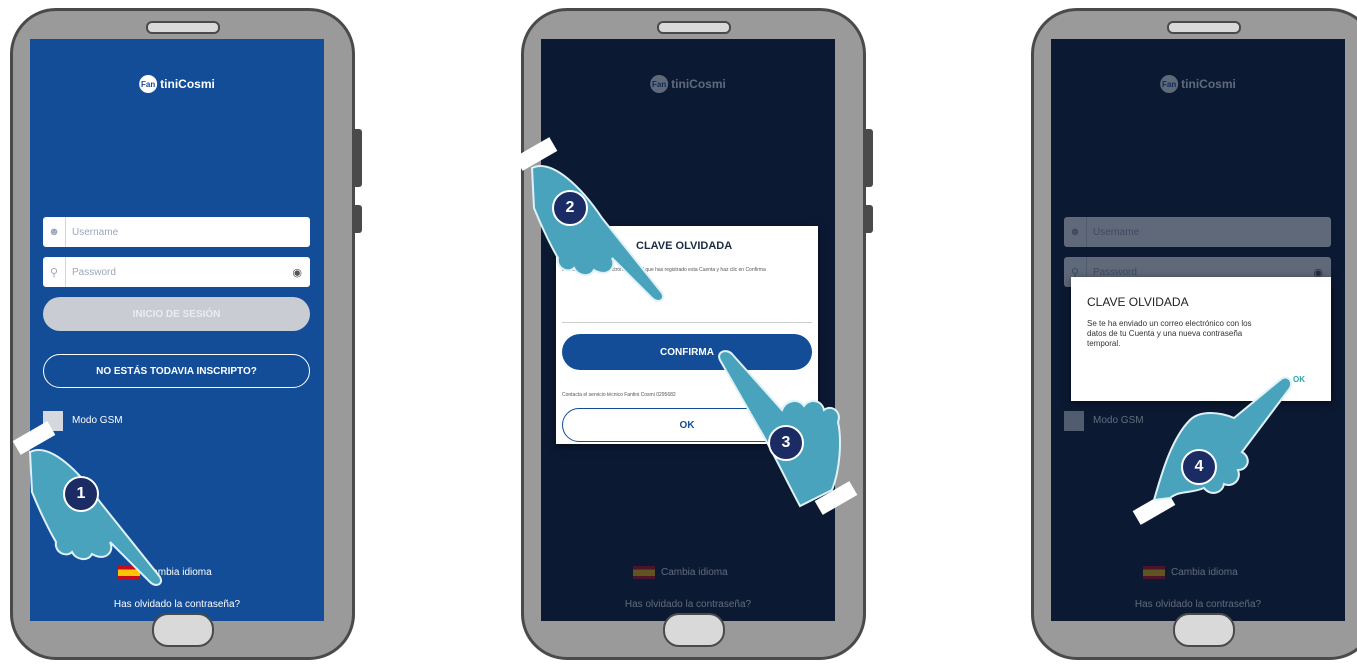  I want to click on step-badge-4: 4, so click(1199, 467).